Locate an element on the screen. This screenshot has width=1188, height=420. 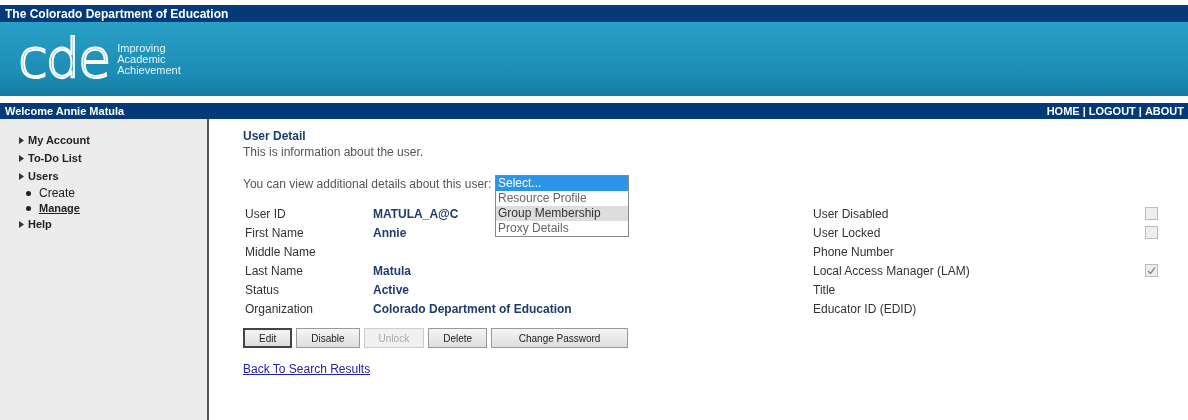
dropdown-option: Resource Profile is located at coordinates (562, 198).